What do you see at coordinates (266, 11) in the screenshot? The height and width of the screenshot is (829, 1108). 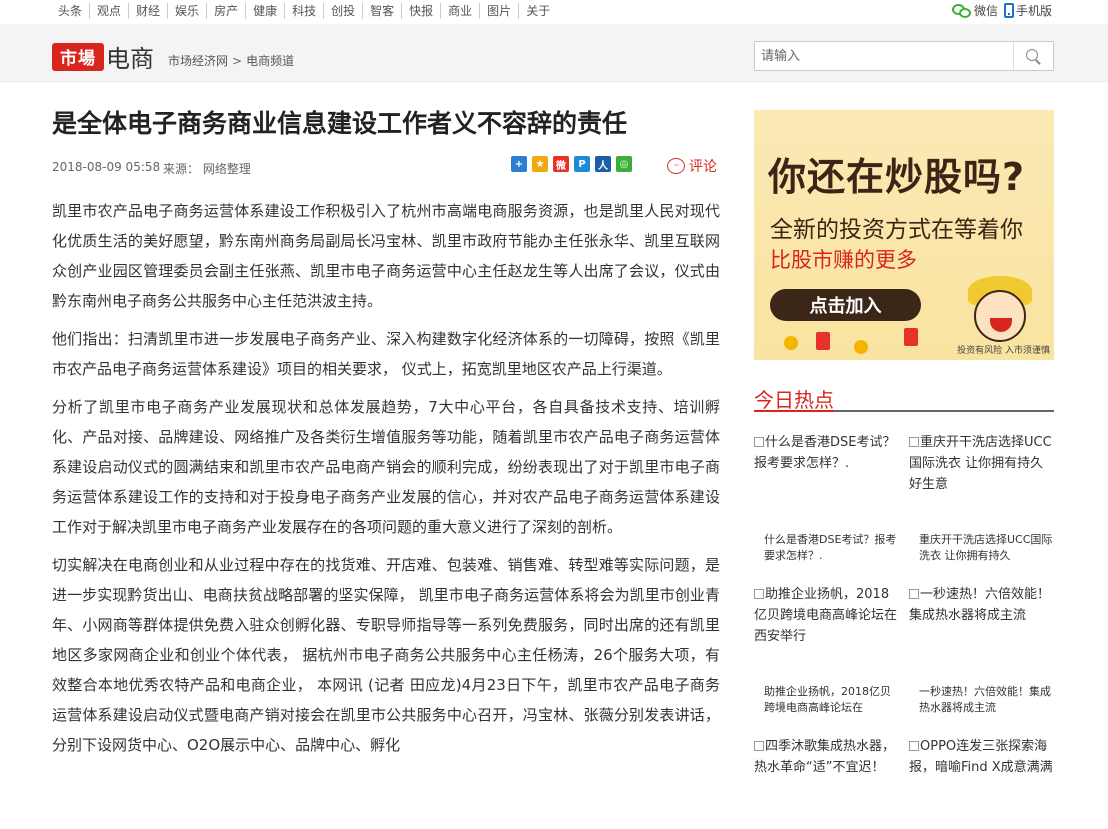 I see `topnav-item-health: 健康` at bounding box center [266, 11].